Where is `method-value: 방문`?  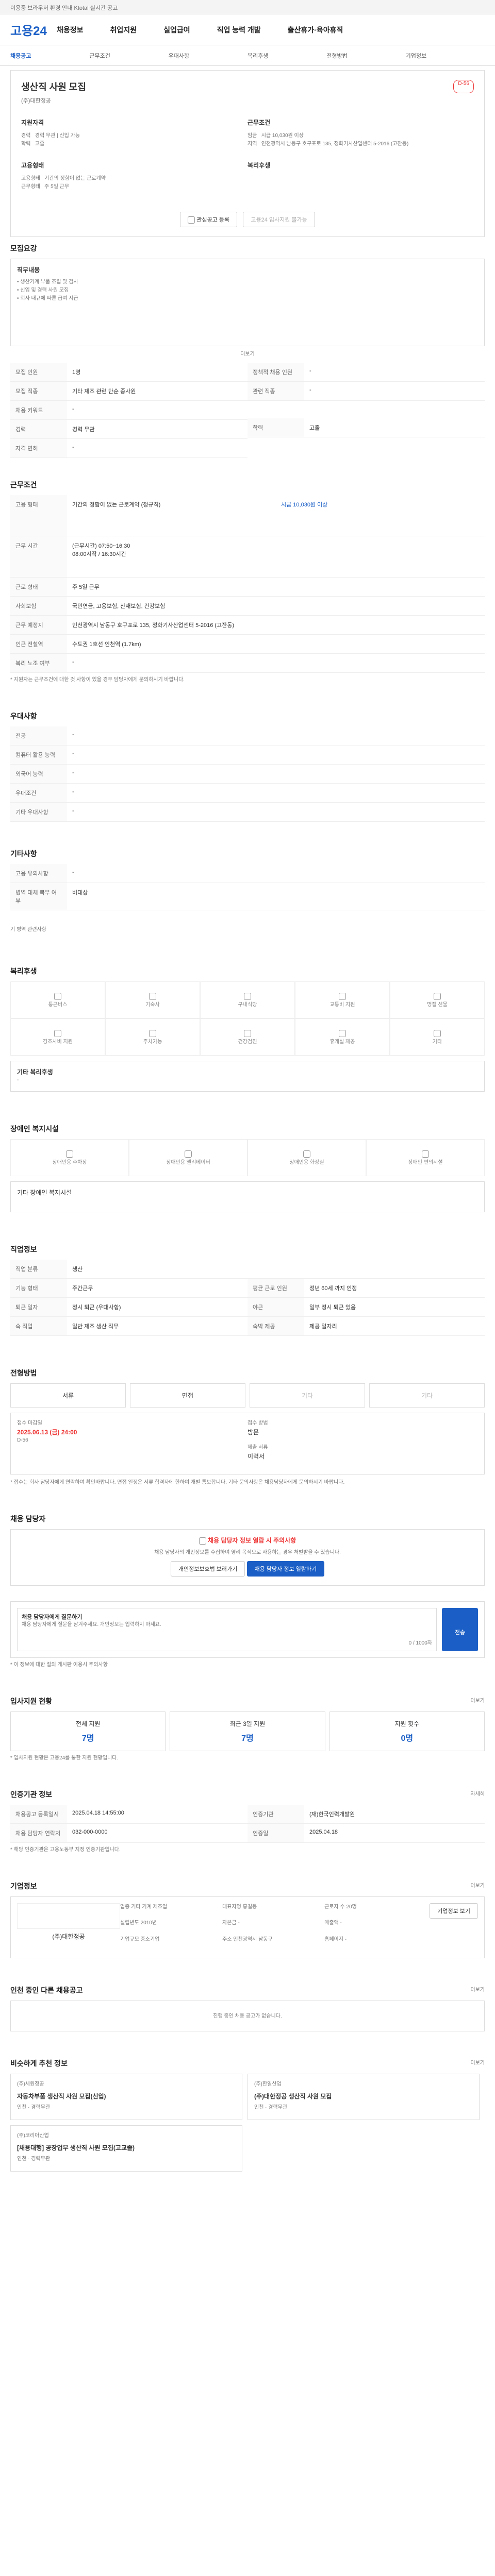
method-value: 방문 is located at coordinates (253, 1432).